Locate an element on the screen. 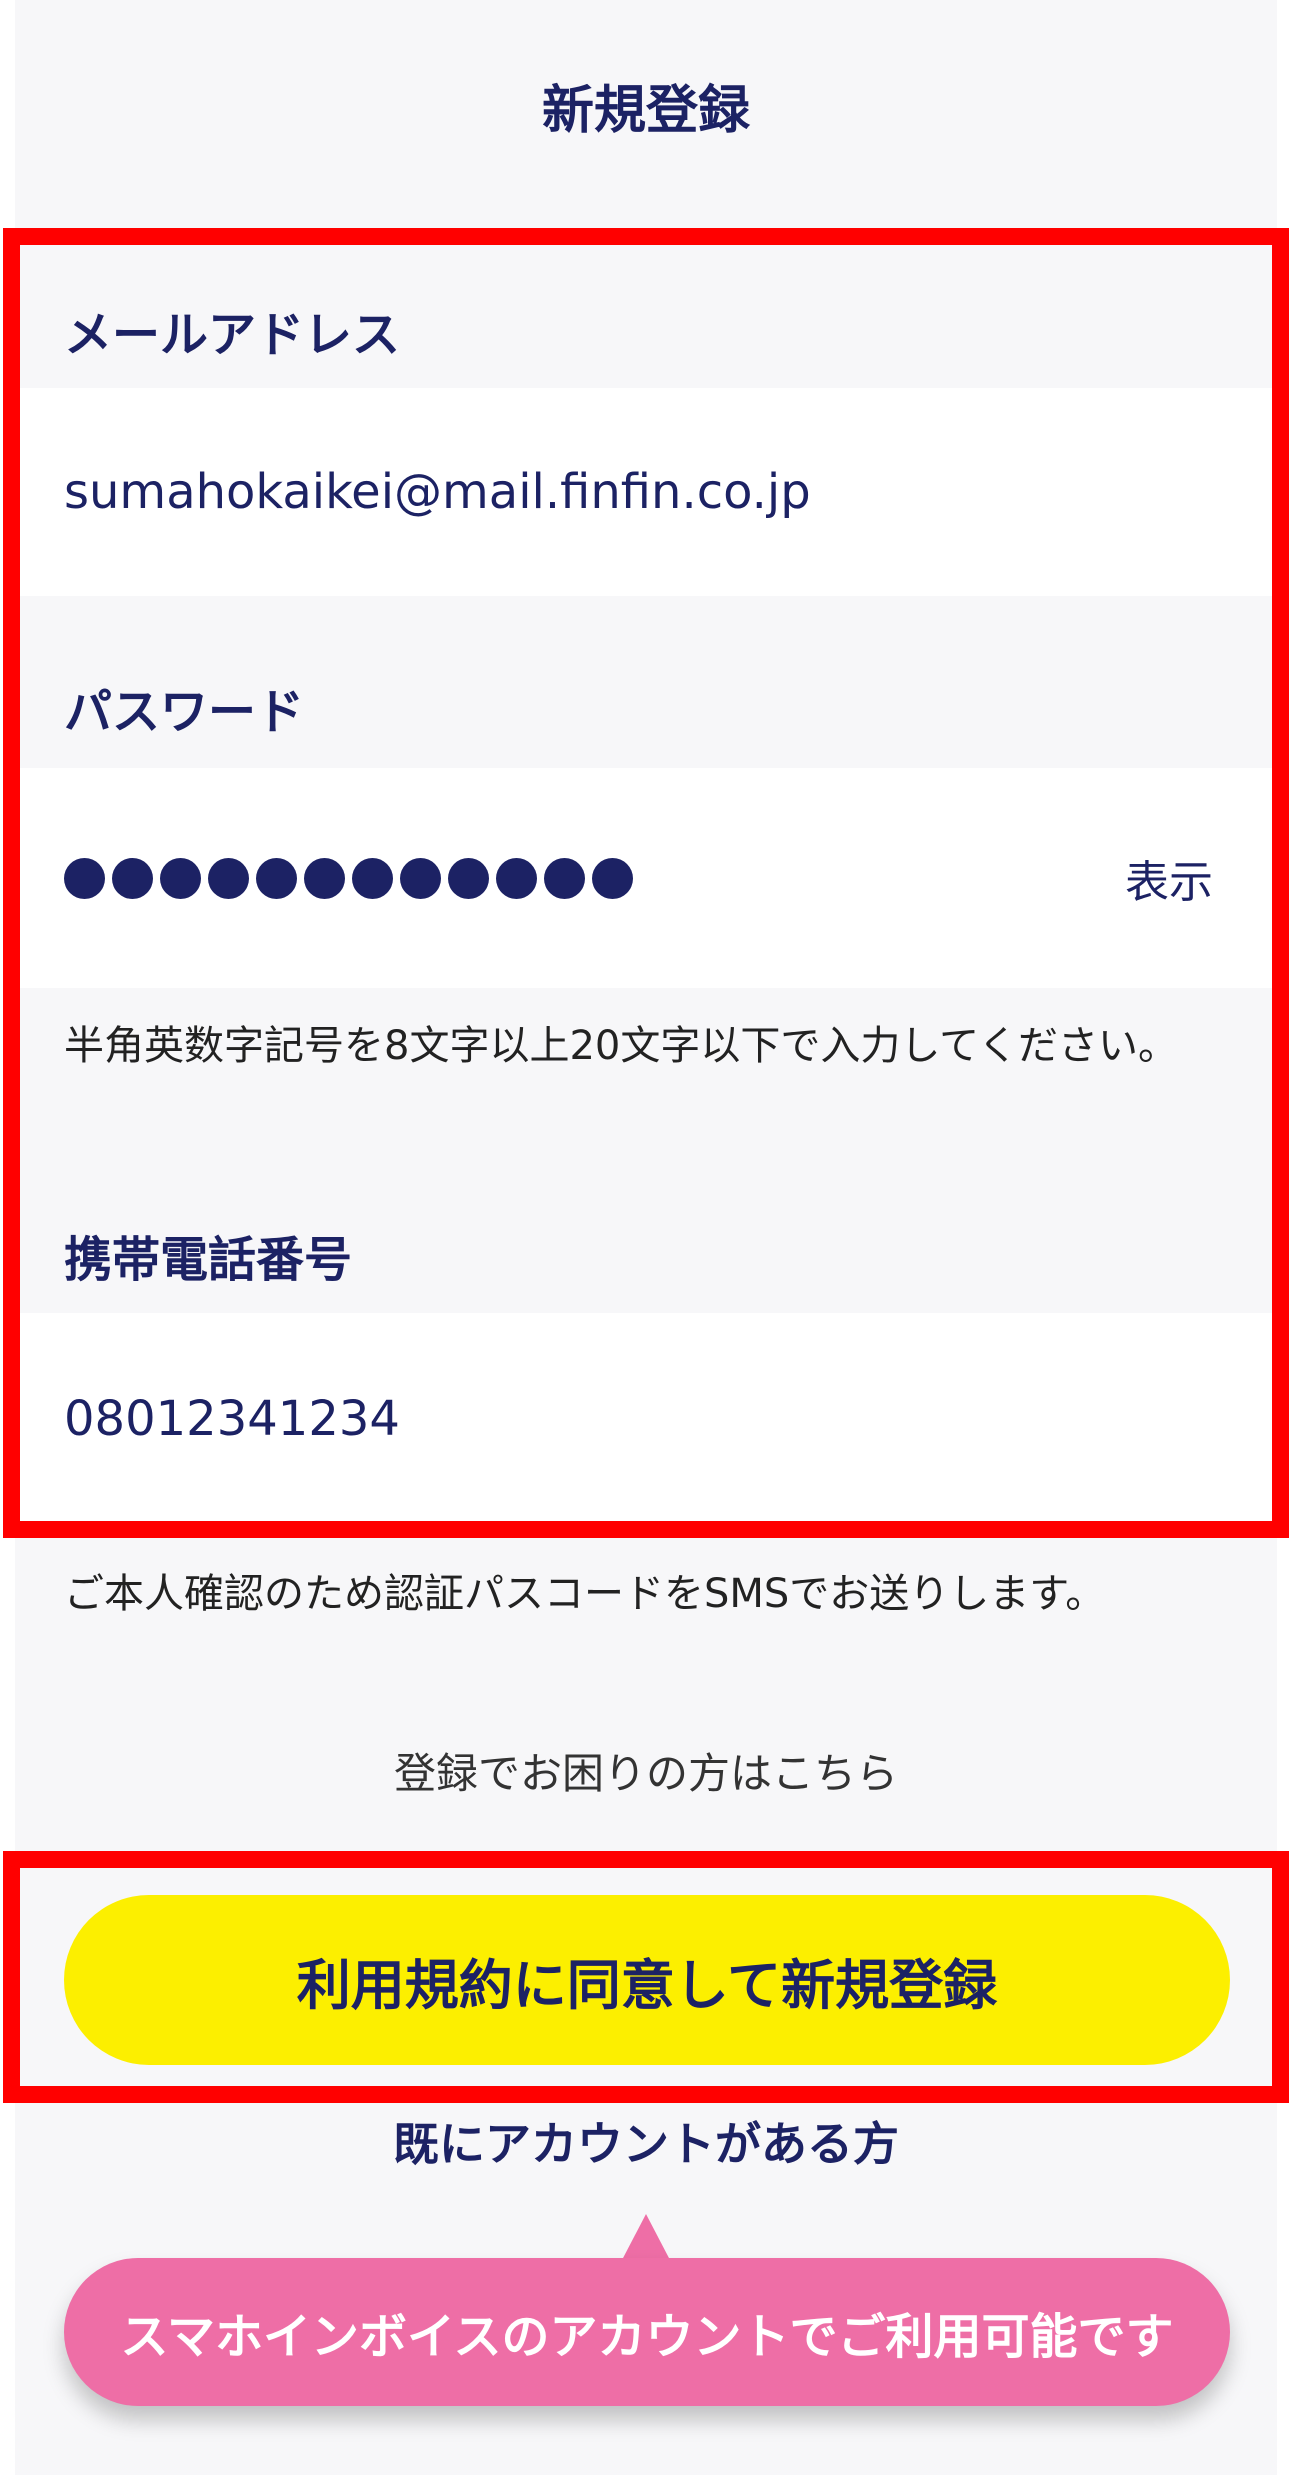 Image resolution: width=1292 pixels, height=2475 pixels. password-label: パスワード is located at coordinates (184, 712).